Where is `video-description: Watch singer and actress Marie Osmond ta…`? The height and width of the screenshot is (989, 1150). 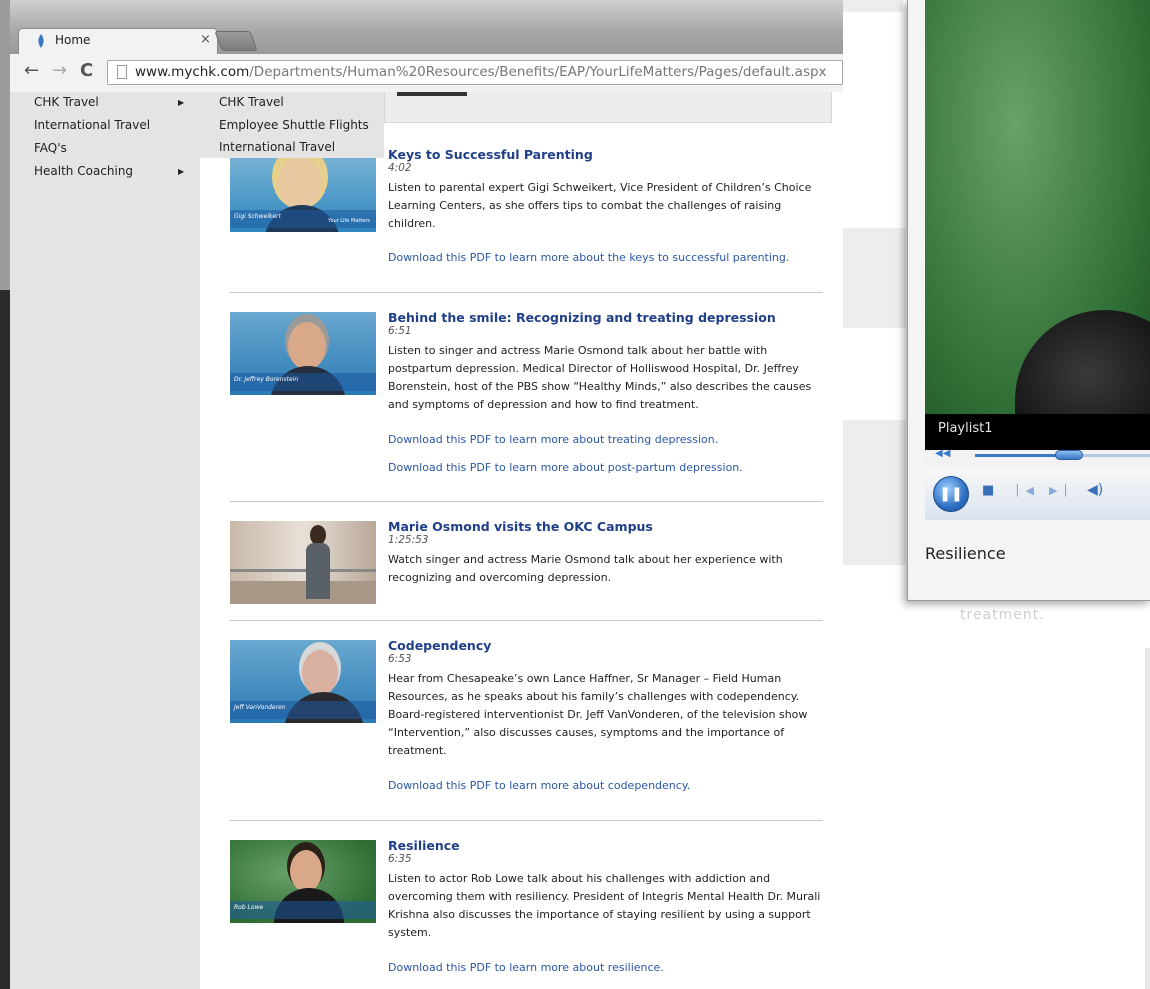 video-description: Watch singer and actress Marie Osmond ta… is located at coordinates (585, 568).